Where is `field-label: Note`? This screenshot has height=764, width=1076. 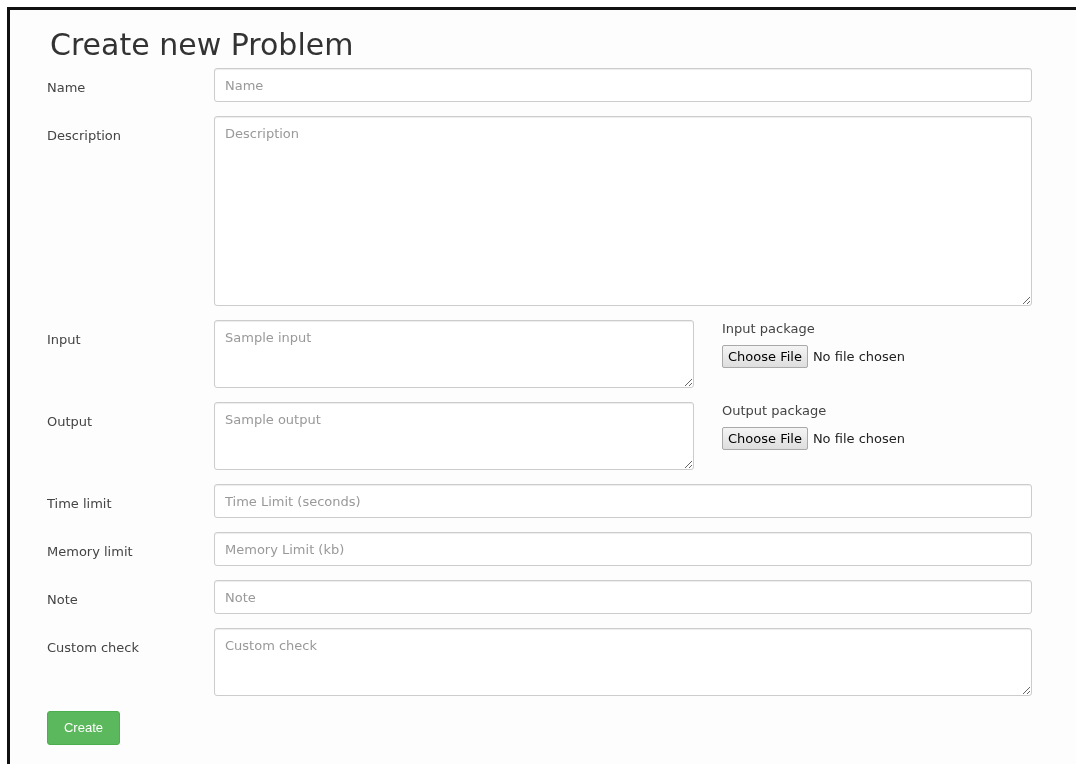
field-label: Note is located at coordinates (62, 599).